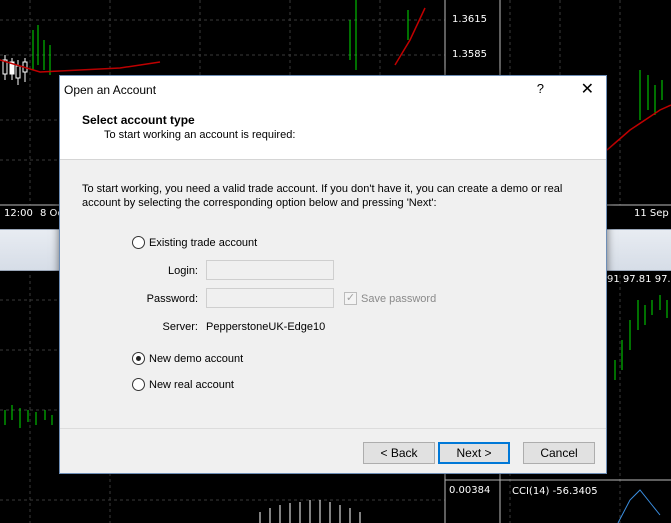  What do you see at coordinates (652, 213) in the screenshot?
I see `chart-time-label: 11 Sep 0` at bounding box center [652, 213].